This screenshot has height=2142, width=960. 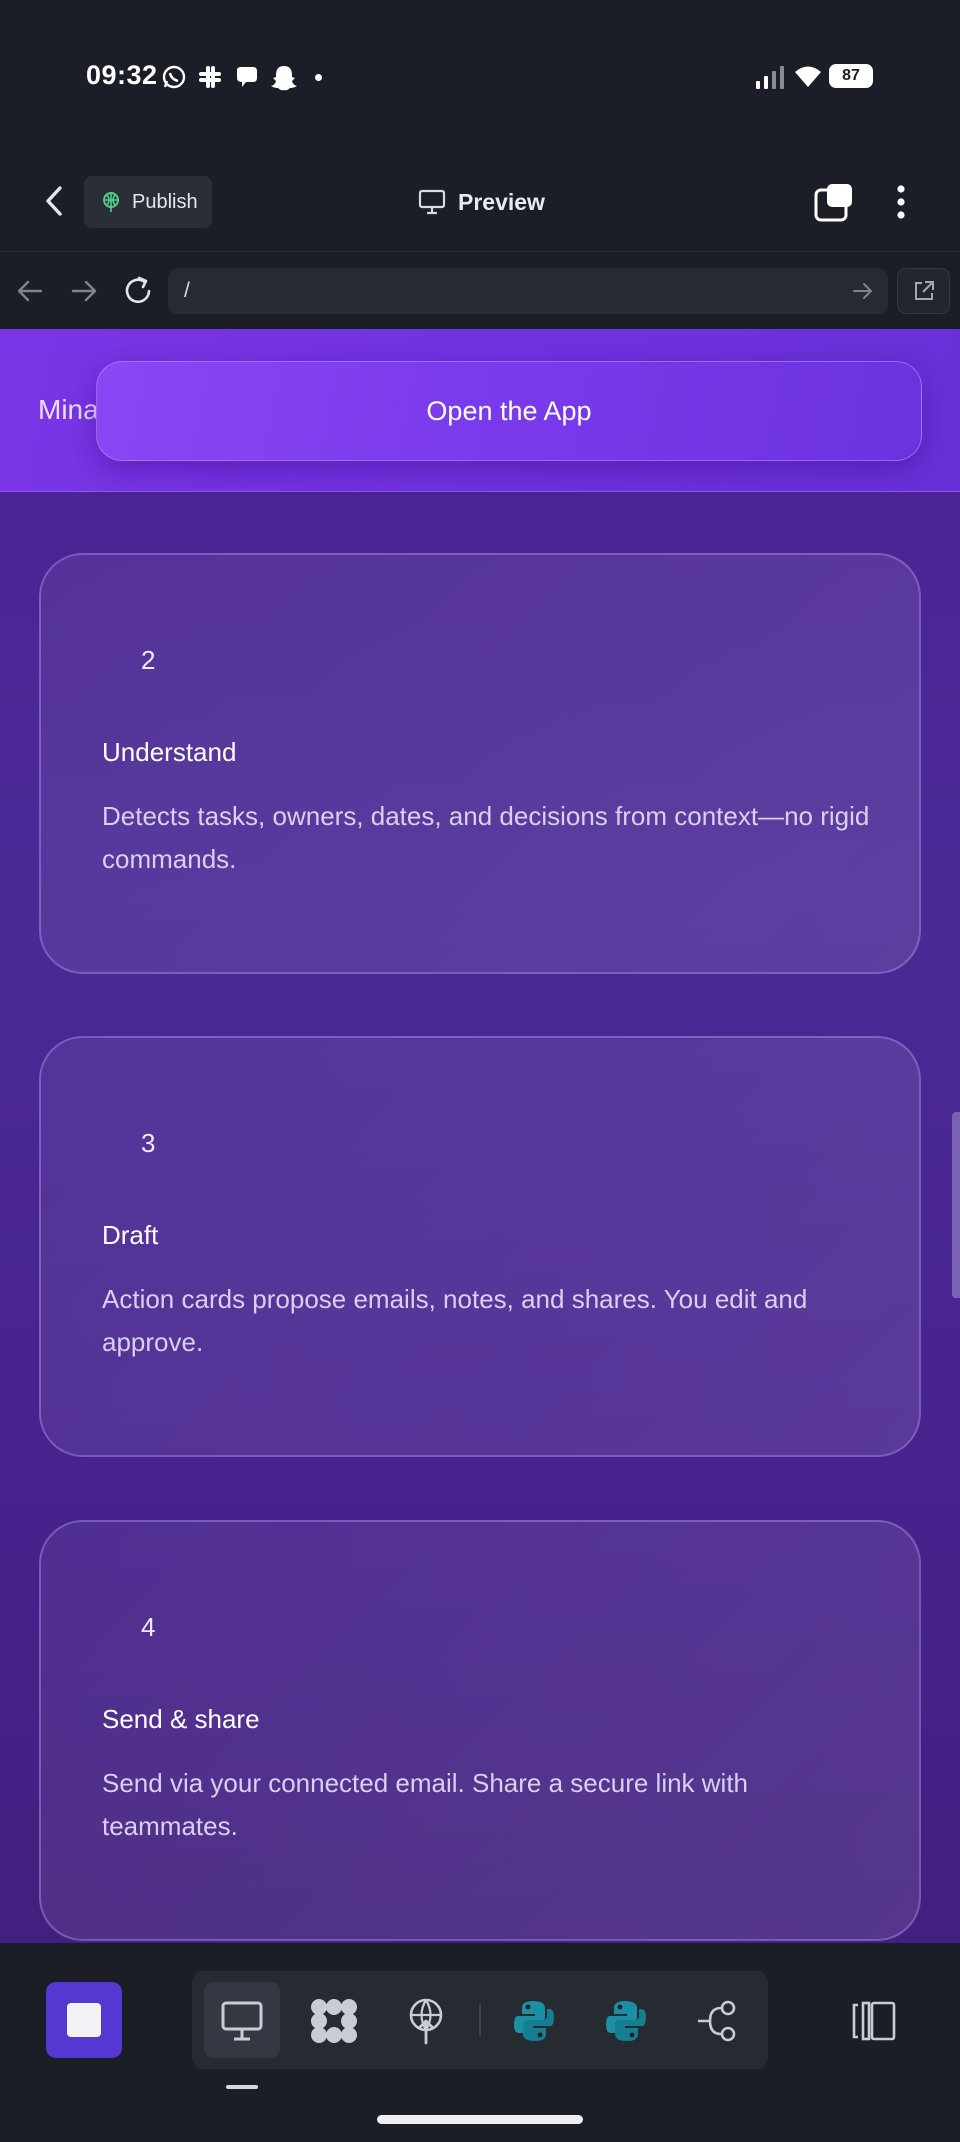 I want to click on external-link-icon, so click(x=924, y=291).